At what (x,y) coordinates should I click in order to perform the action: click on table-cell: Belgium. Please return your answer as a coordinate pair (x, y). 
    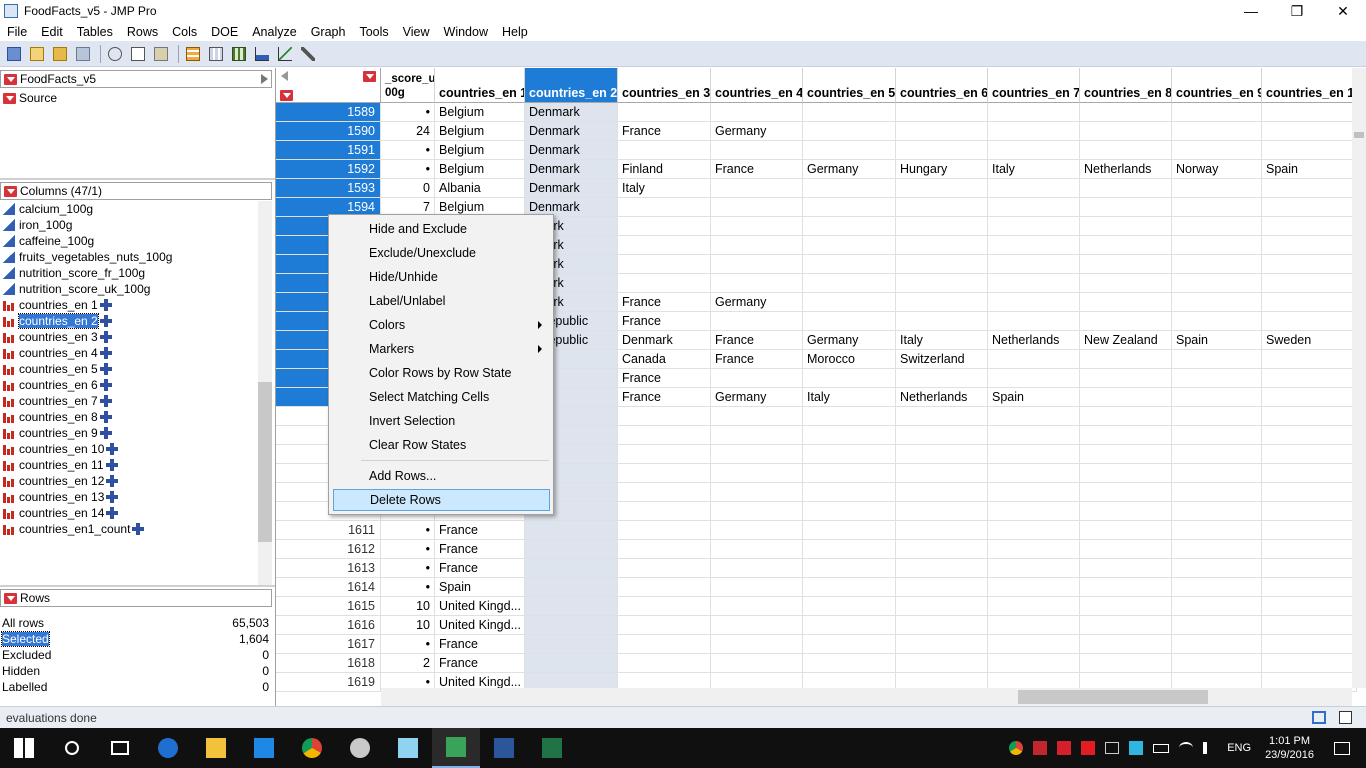
    Looking at the image, I should click on (480, 150).